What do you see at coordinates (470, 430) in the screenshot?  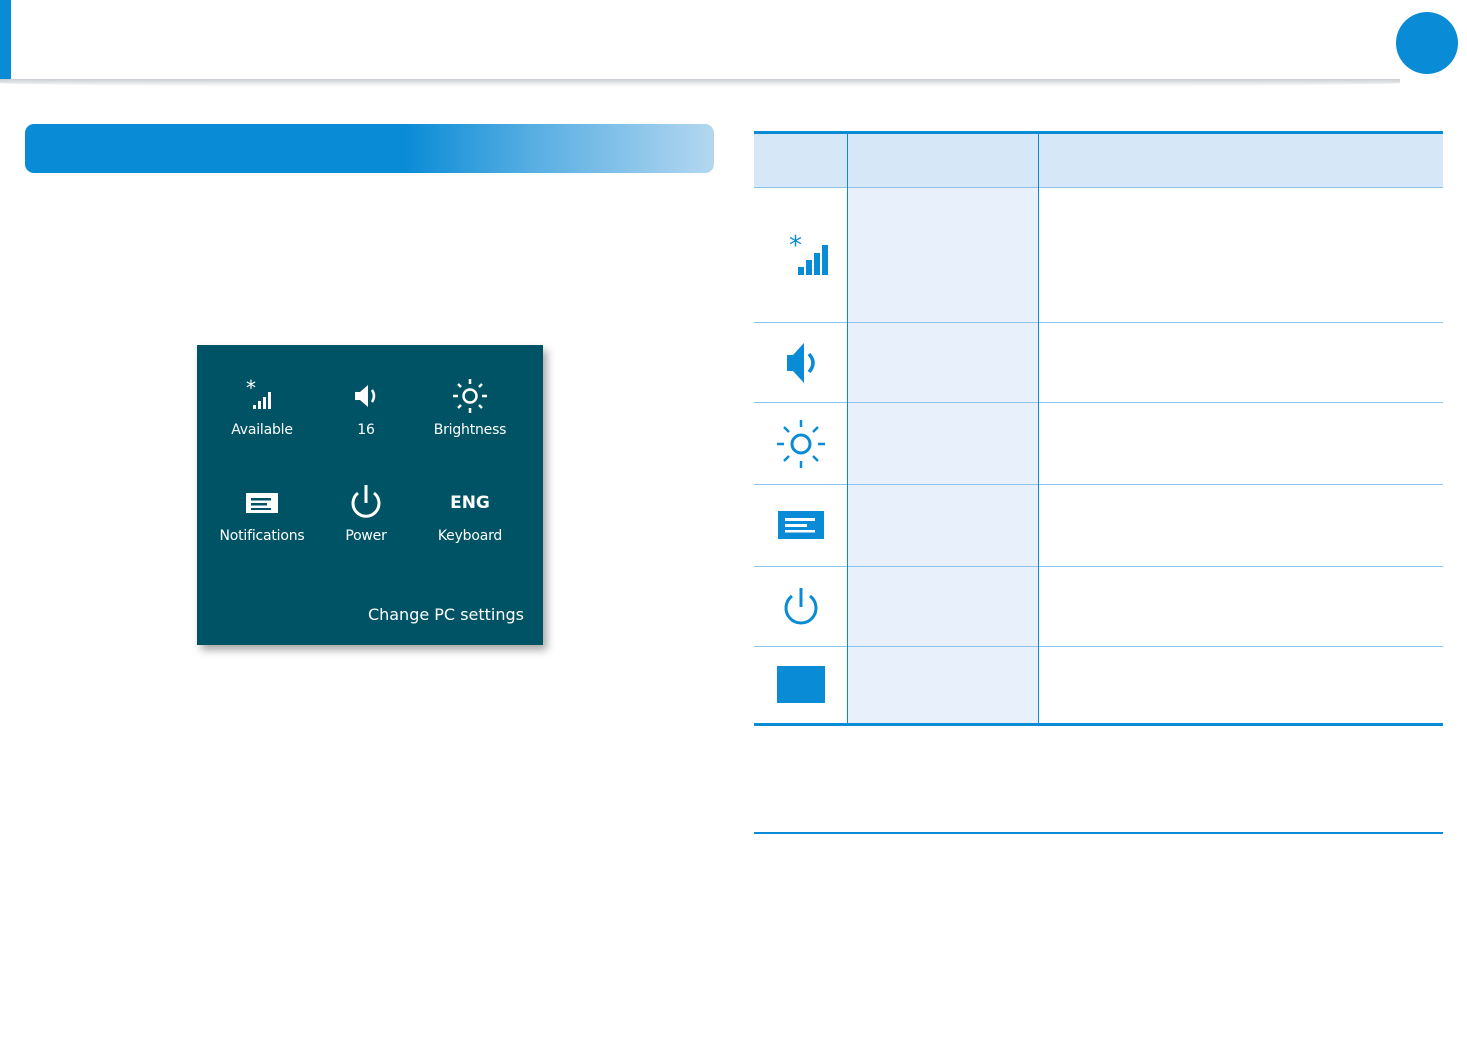 I see `tile-brightness-label: Brightness` at bounding box center [470, 430].